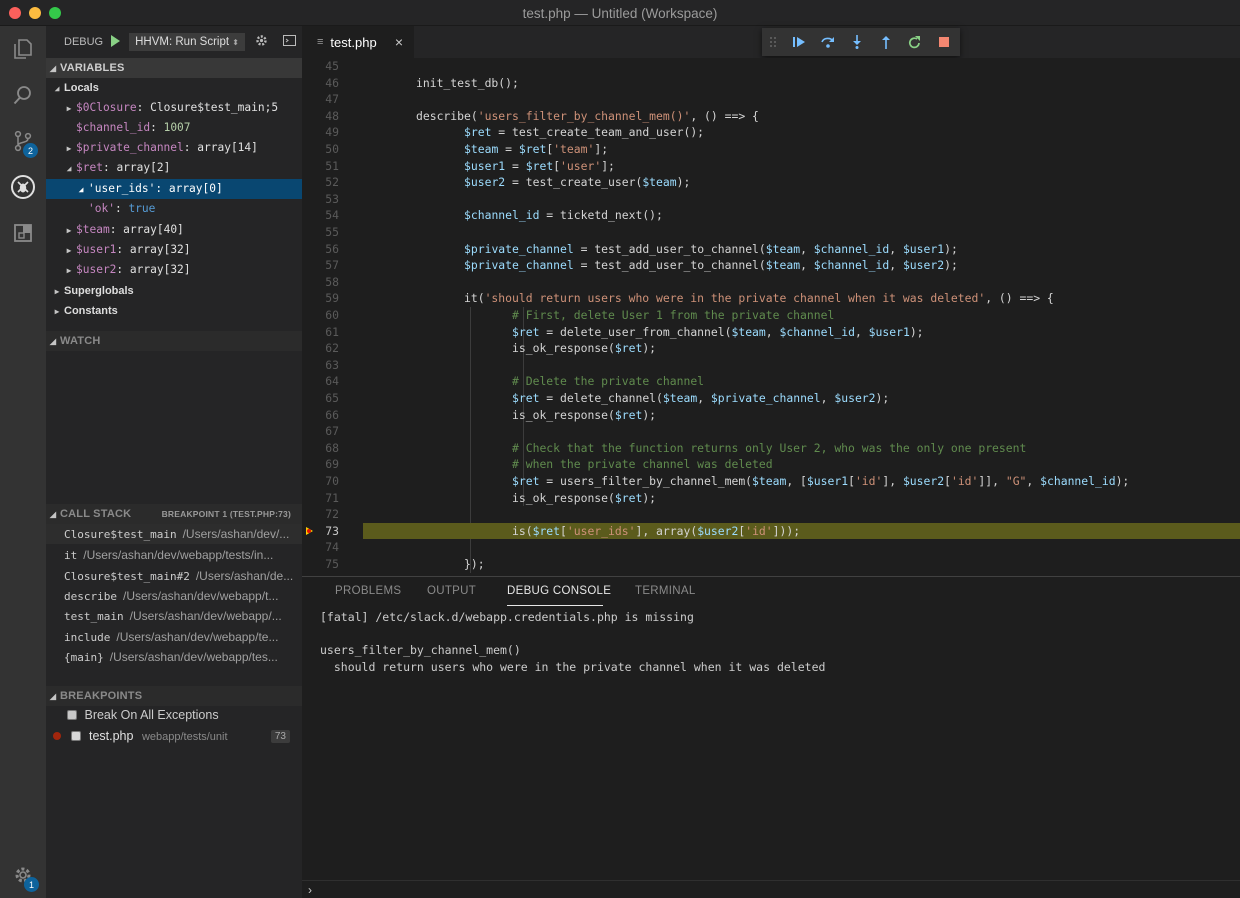 This screenshot has height=898, width=1240. Describe the element at coordinates (320, 116) in the screenshot. I see `line-number: 48` at that location.